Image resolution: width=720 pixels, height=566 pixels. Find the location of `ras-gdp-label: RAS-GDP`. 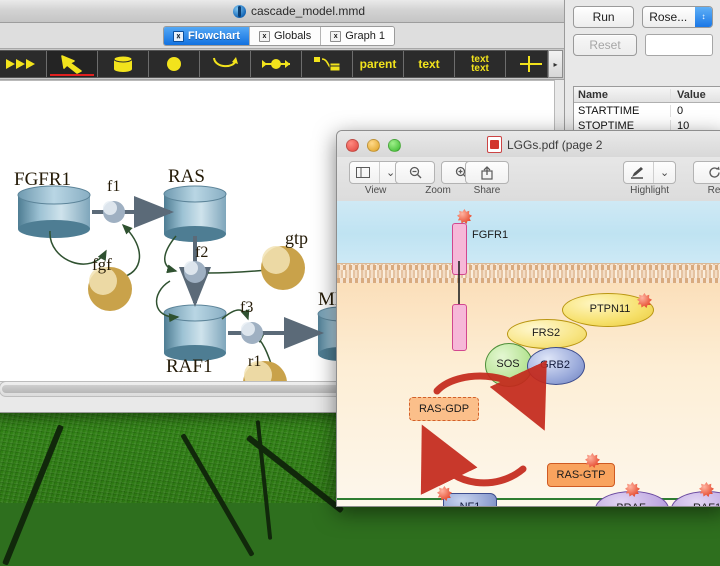

ras-gdp-label: RAS-GDP is located at coordinates (444, 409).